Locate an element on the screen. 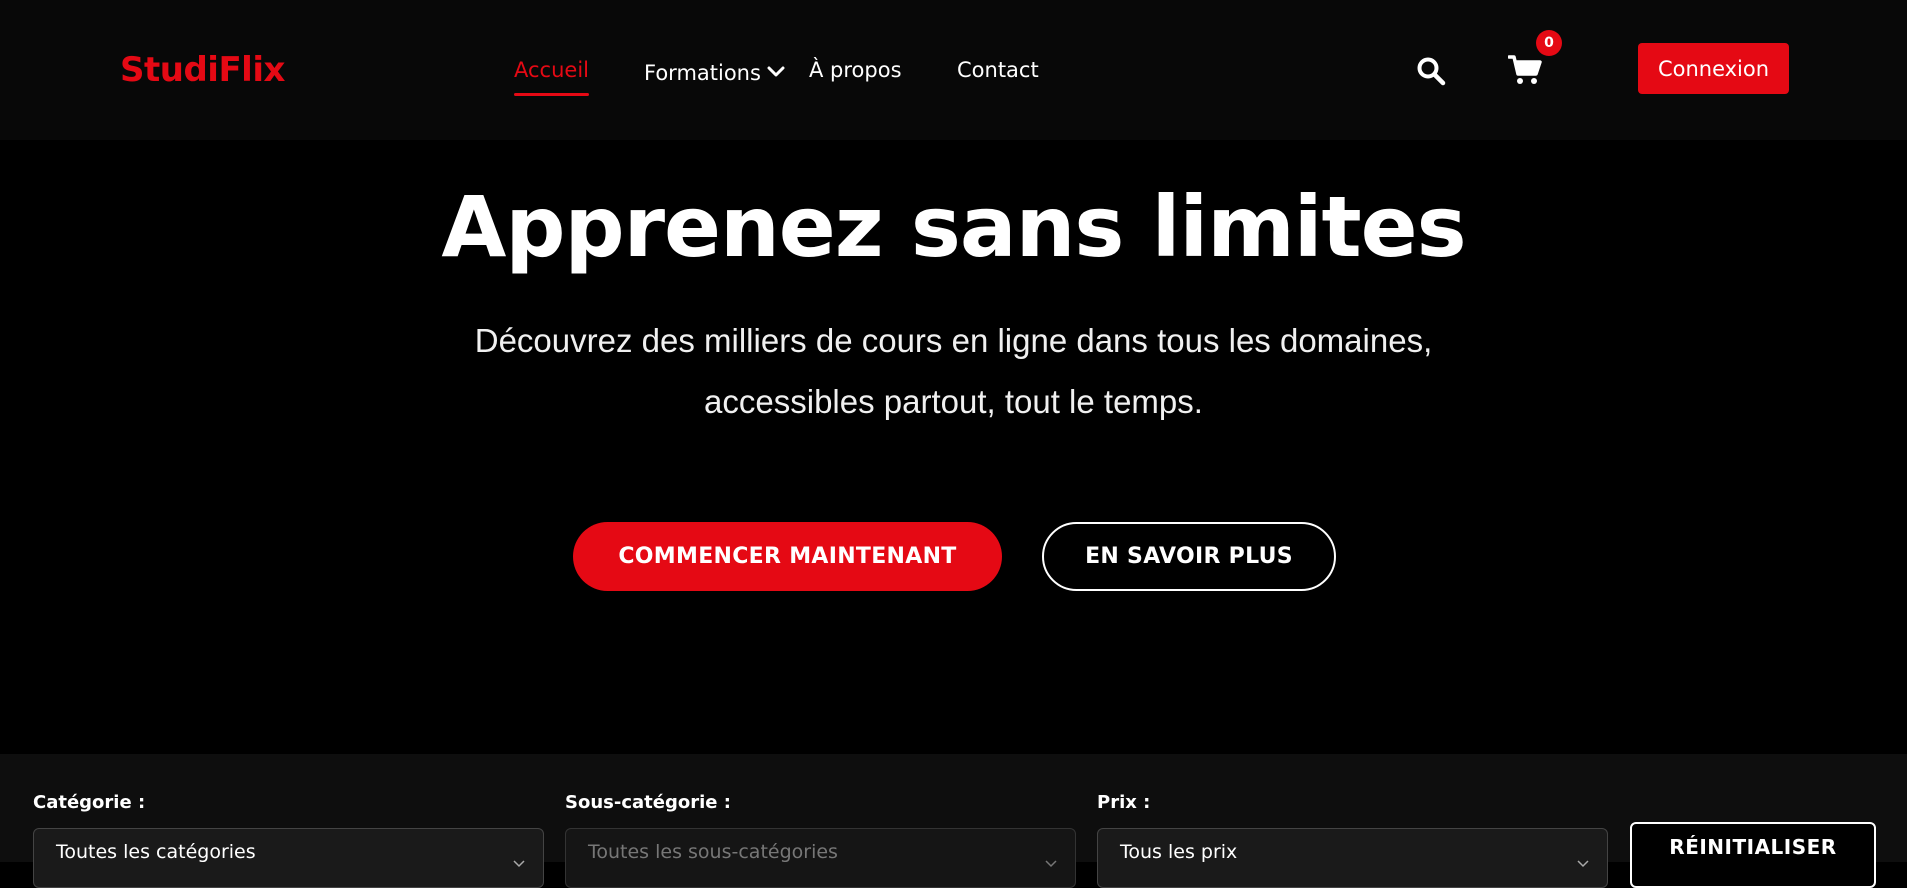 This screenshot has width=1907, height=888. category-select-value: Toutes les catégories is located at coordinates (156, 852).